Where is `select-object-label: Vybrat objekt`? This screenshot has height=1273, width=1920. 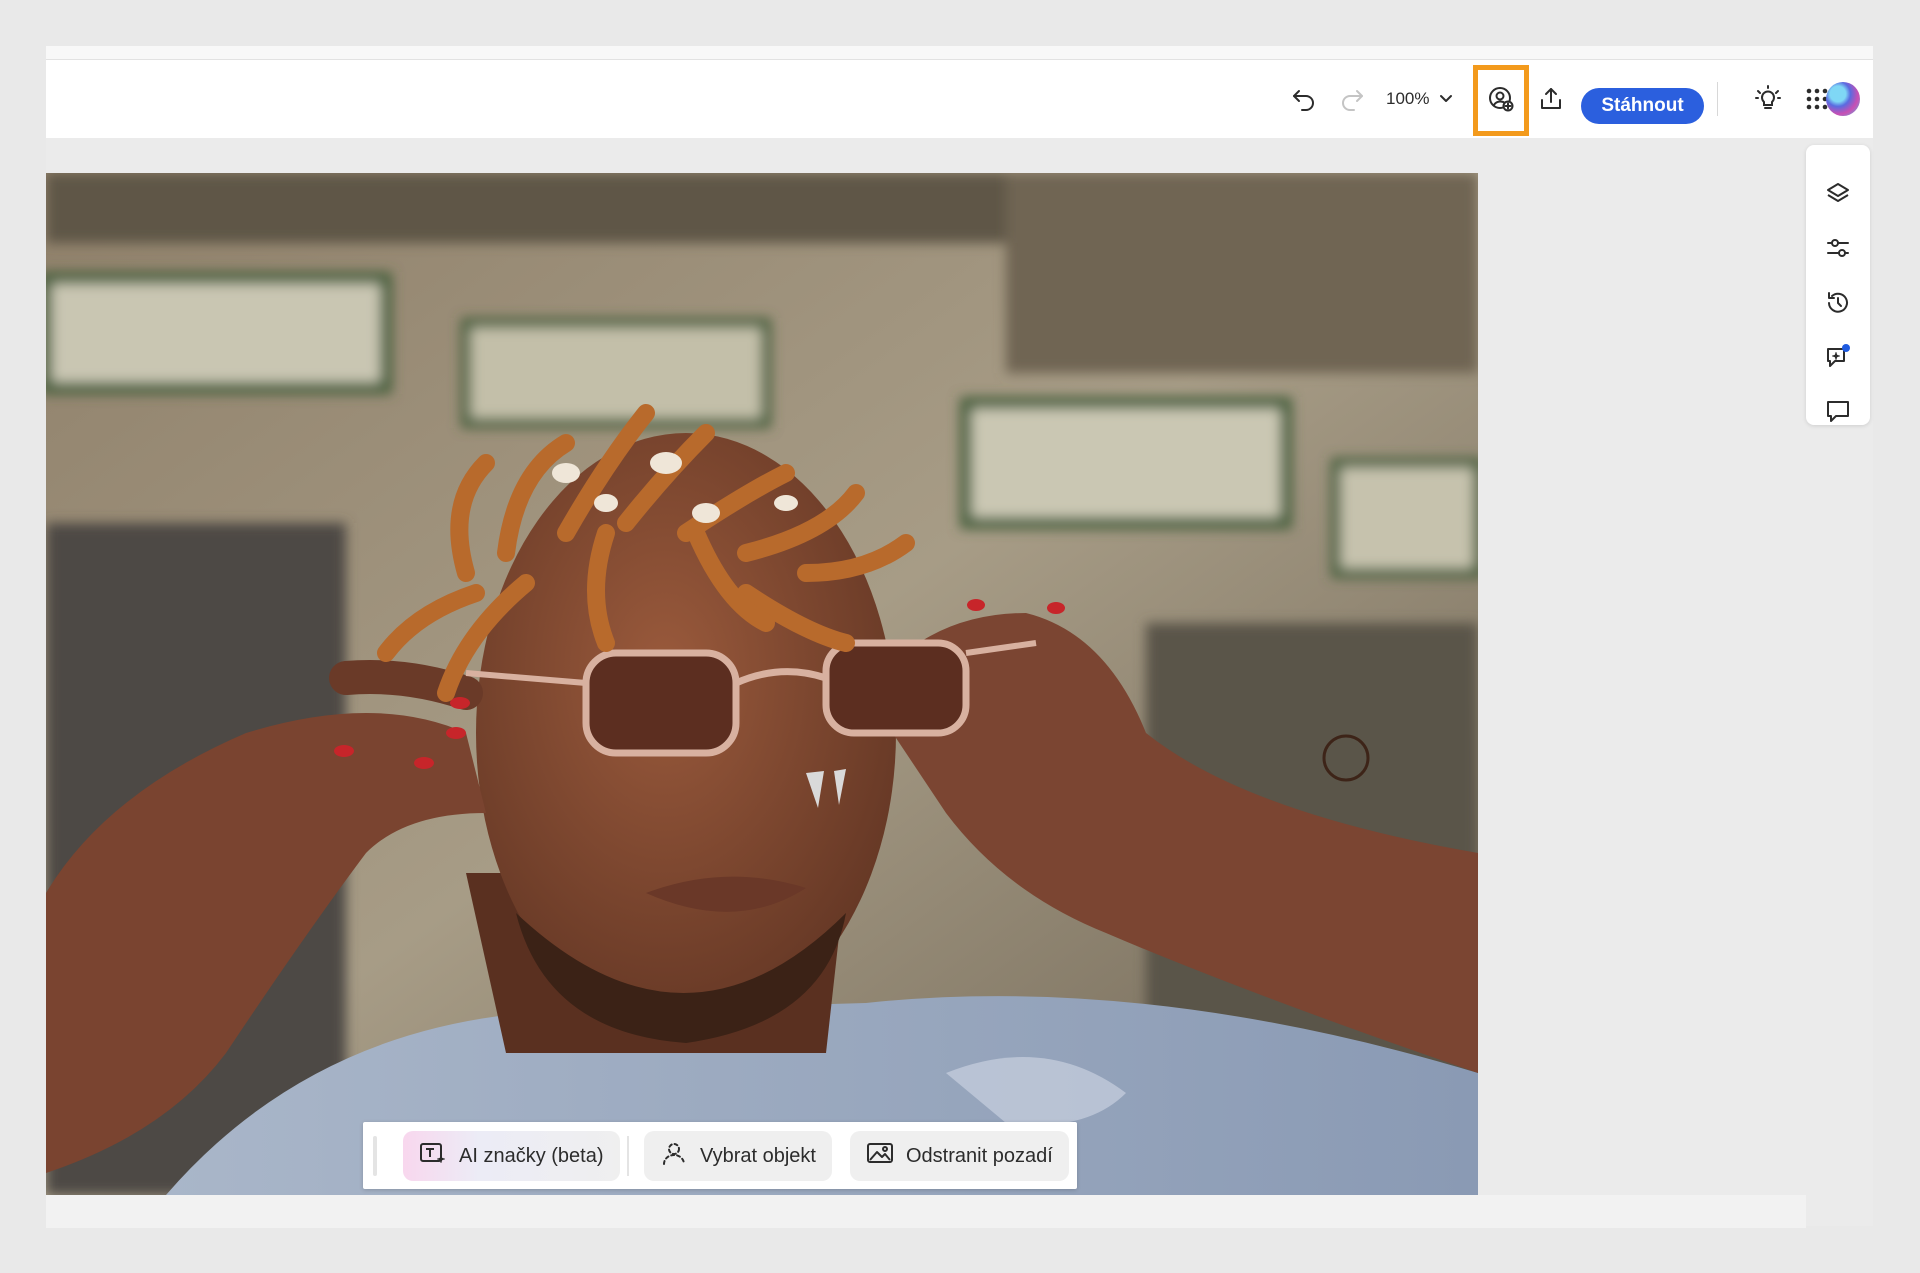 select-object-label: Vybrat objekt is located at coordinates (758, 1155).